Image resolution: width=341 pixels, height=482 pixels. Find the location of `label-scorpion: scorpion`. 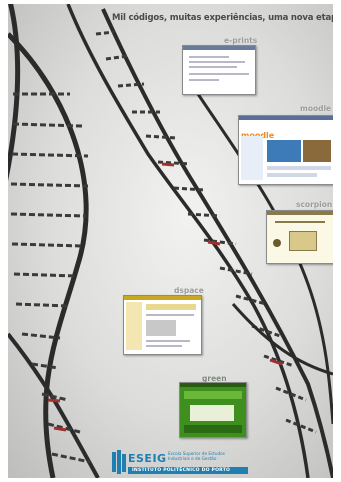

label-scorpion: scorpion is located at coordinates (314, 204).